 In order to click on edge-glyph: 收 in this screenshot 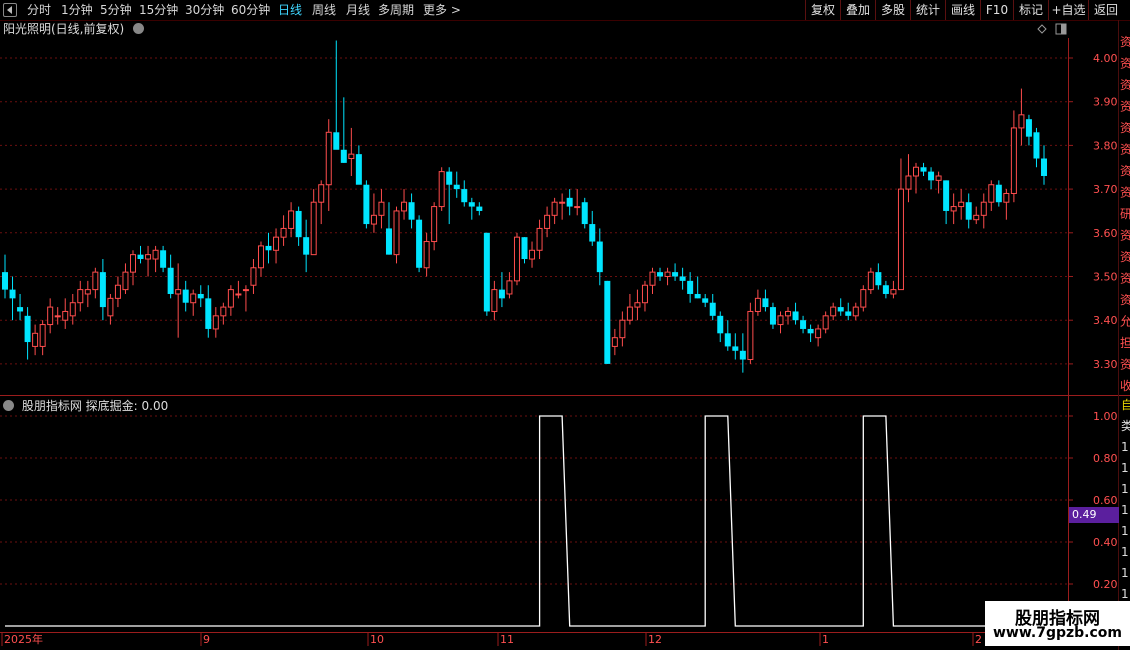, I will do `click(1125, 386)`.